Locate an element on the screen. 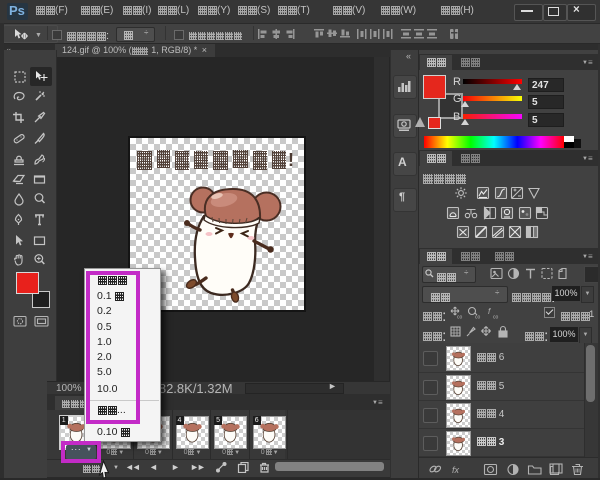 The height and width of the screenshot is (480, 600). svg-text: fx is located at coordinates (456, 470).